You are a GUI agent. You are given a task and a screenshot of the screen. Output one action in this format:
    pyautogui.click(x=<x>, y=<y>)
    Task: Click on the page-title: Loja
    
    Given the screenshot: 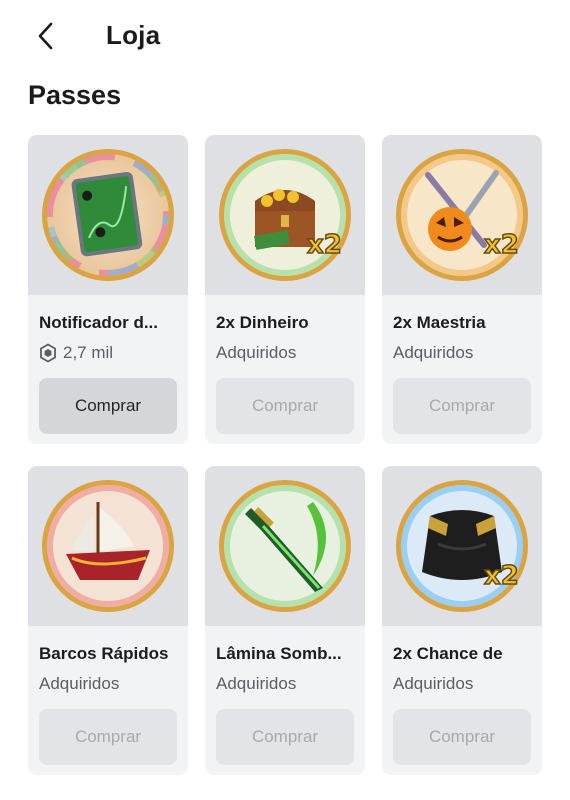 What is the action you would take?
    pyautogui.click(x=133, y=35)
    